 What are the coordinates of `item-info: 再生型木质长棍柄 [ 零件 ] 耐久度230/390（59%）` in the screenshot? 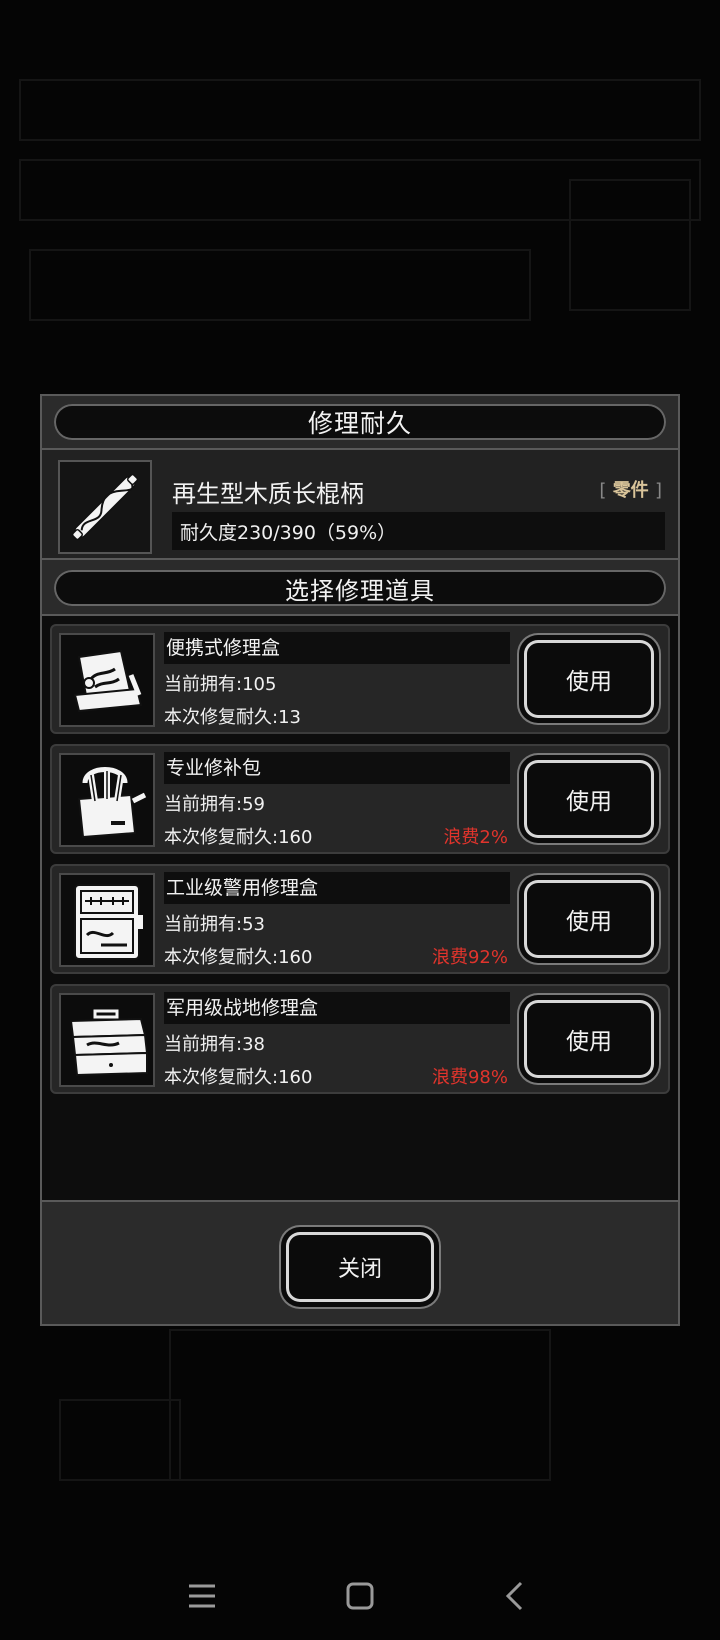 It's located at (360, 504).